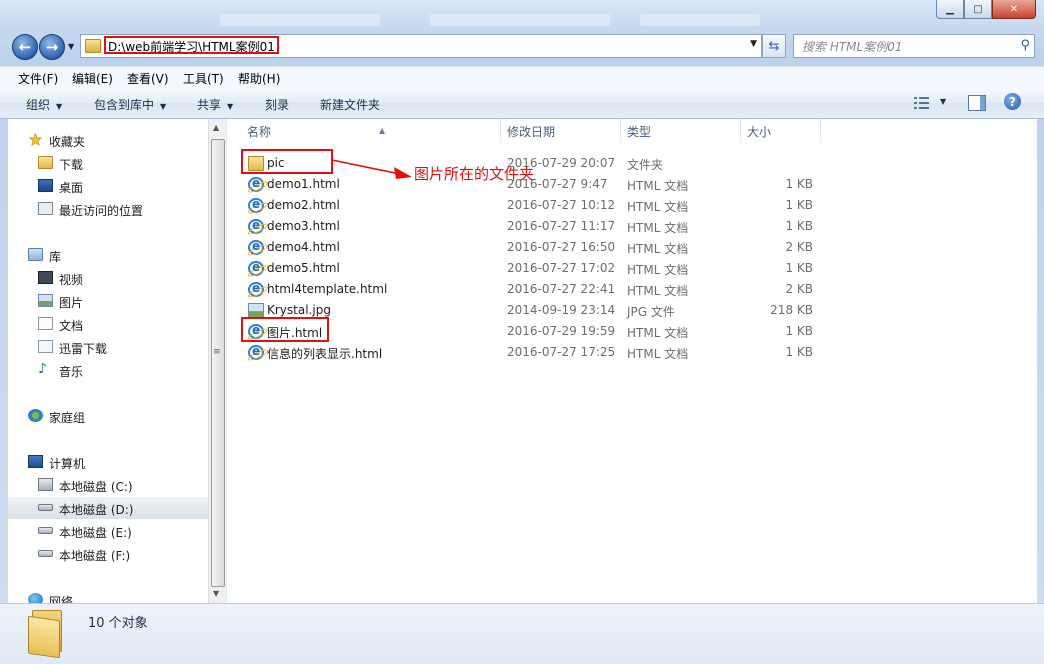 Image resolution: width=1044 pixels, height=664 pixels. Describe the element at coordinates (561, 289) in the screenshot. I see `file-modified-date: 2016-07-27 22:41` at that location.